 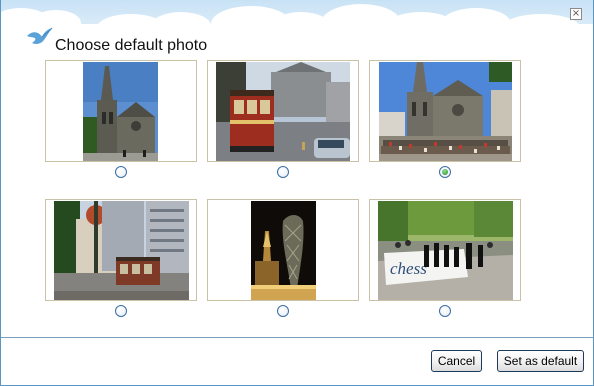 I want to click on close-button: ×, so click(x=576, y=14).